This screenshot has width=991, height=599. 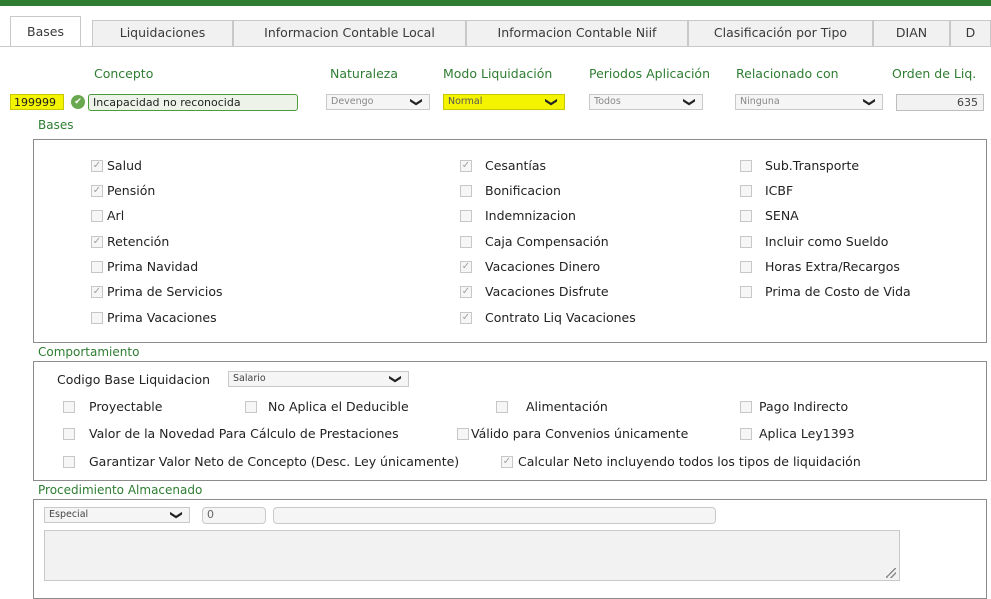 What do you see at coordinates (746, 292) in the screenshot?
I see `prima-costo-vida-checkbox` at bounding box center [746, 292].